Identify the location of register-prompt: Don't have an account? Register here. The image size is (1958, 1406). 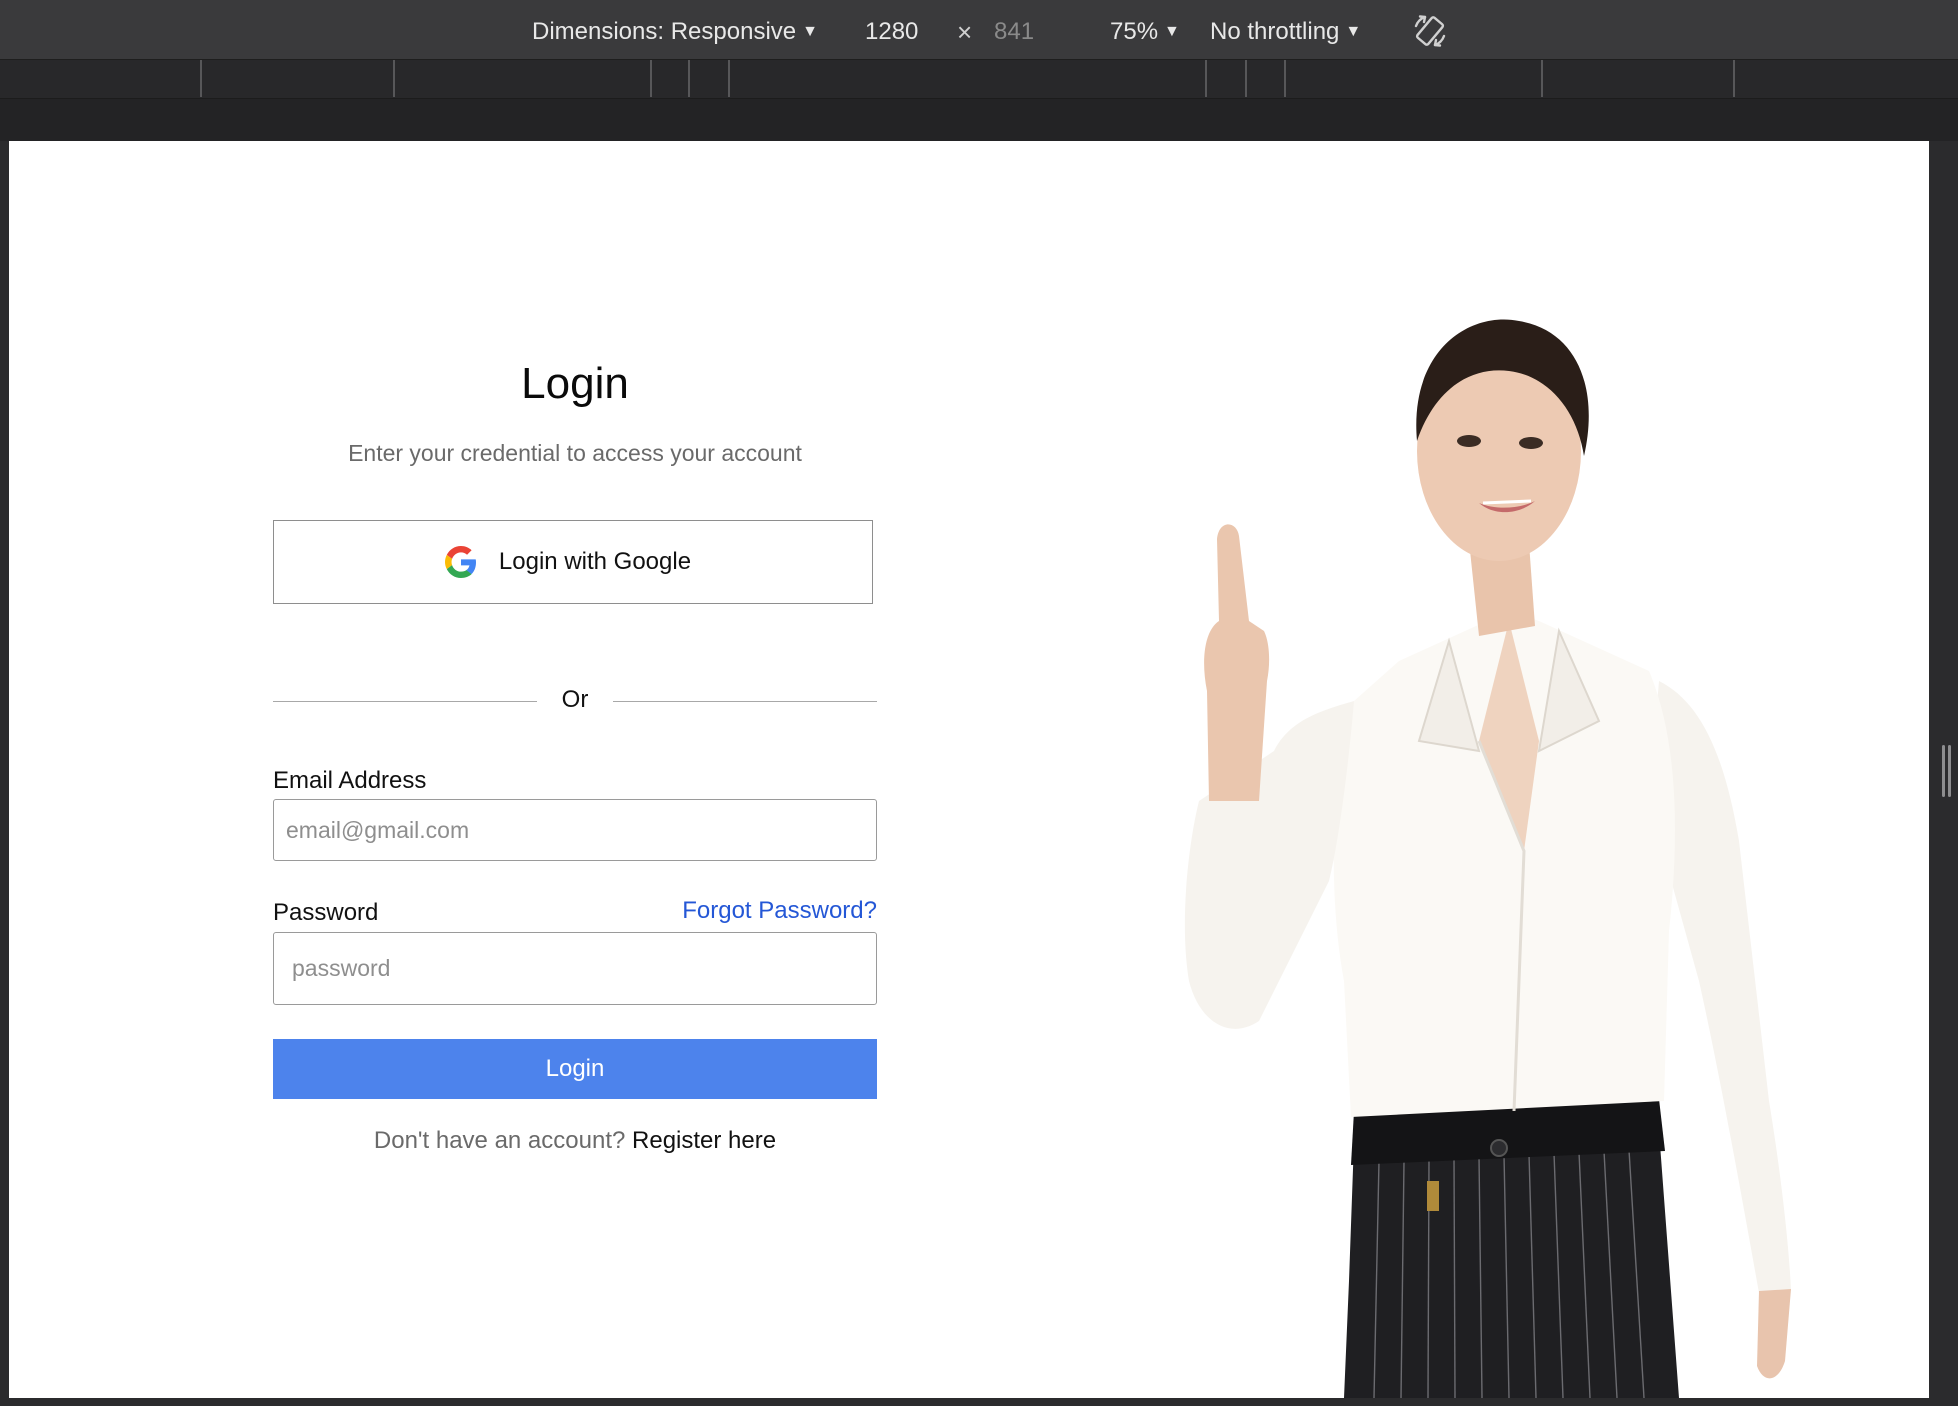
(575, 1141).